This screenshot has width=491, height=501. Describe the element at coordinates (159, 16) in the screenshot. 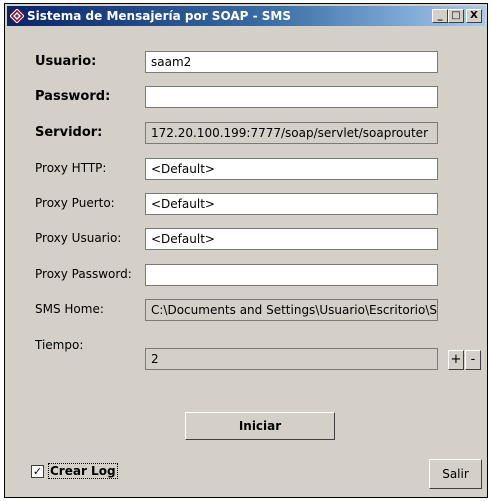

I see `window-title: Sistema de Mensajería por SOAP - SMS` at that location.